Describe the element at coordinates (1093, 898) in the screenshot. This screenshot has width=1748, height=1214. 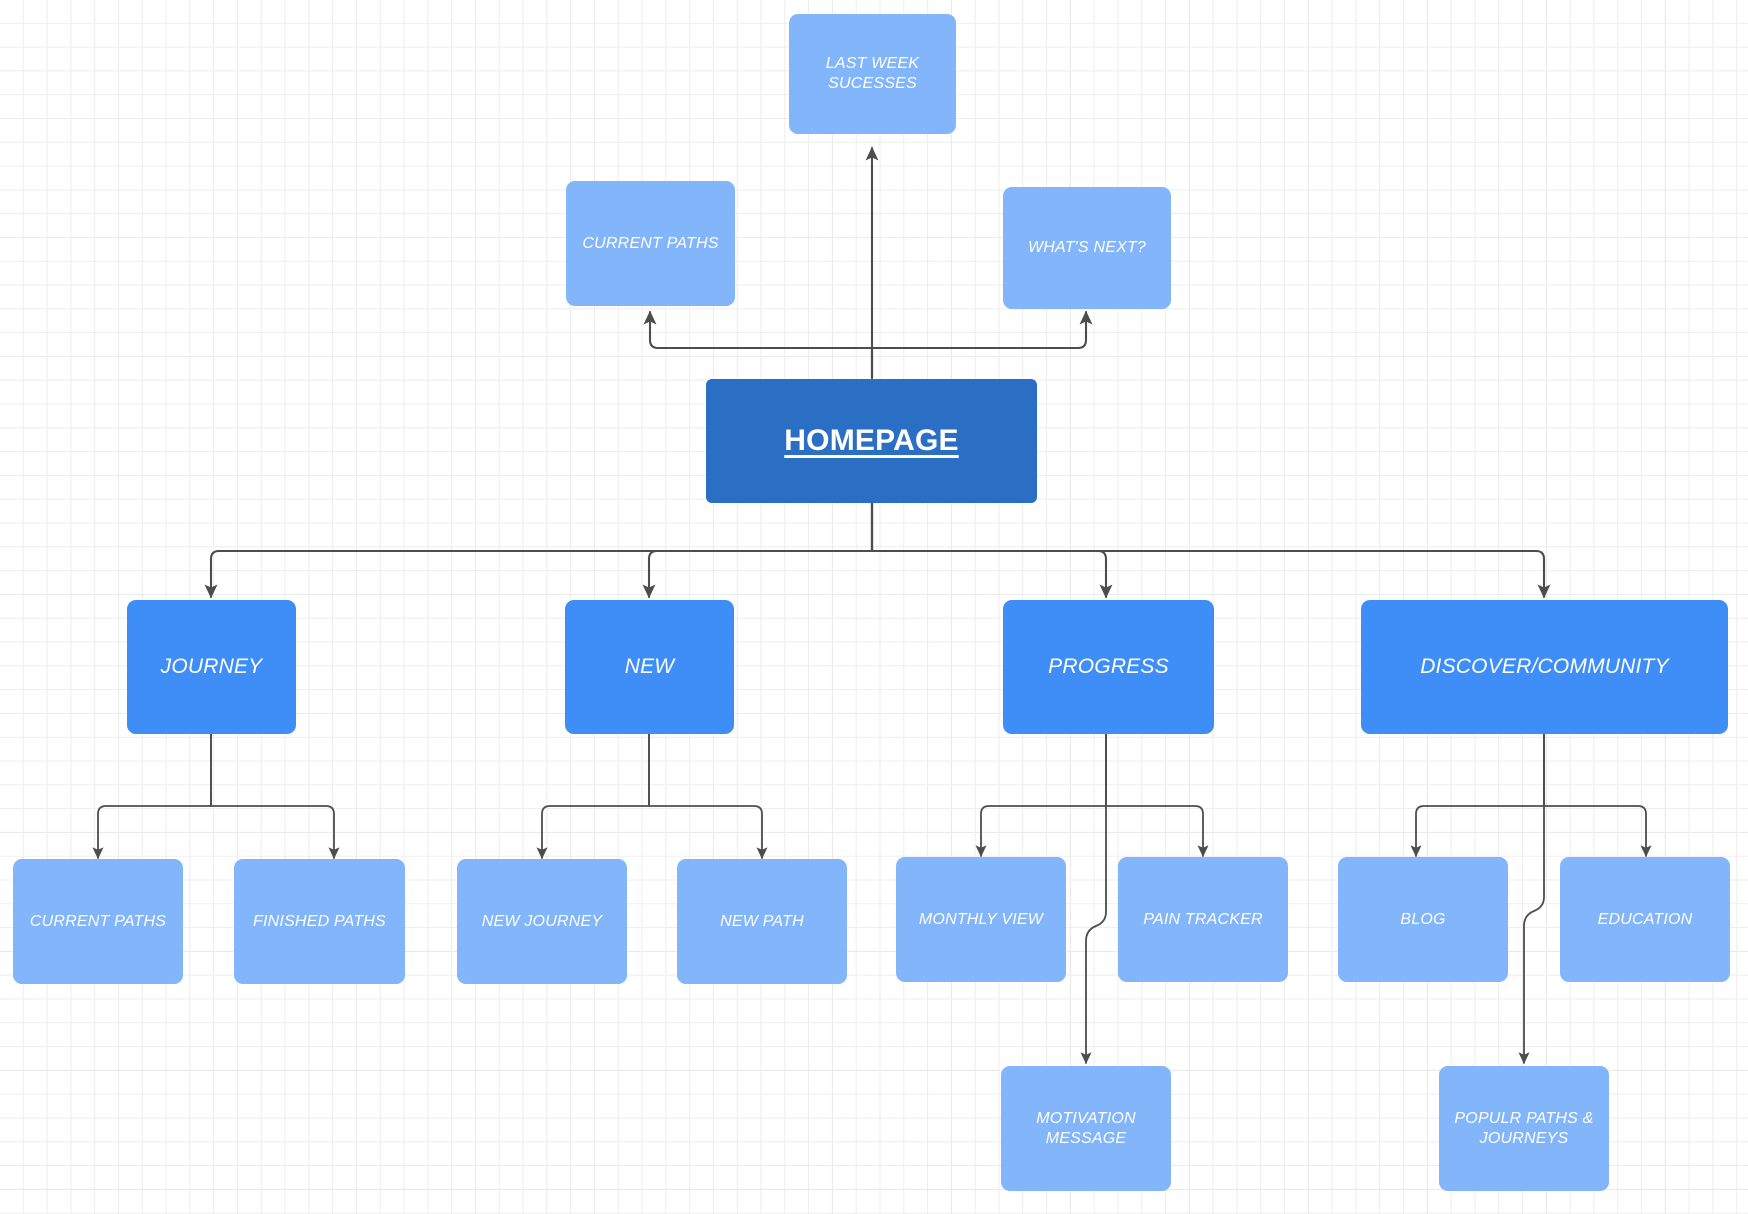
I see `edge-progress-to-motivation` at that location.